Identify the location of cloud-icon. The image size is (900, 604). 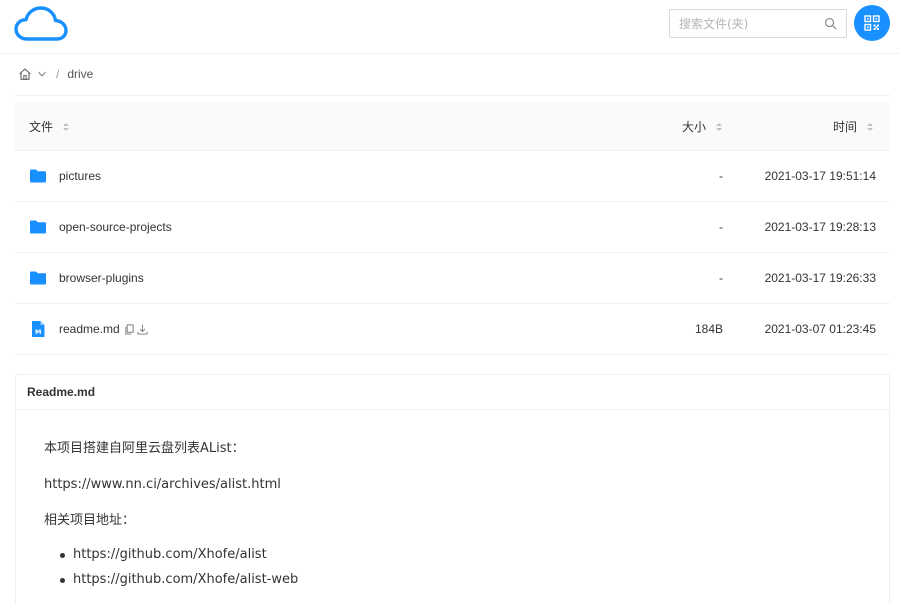
(41, 24).